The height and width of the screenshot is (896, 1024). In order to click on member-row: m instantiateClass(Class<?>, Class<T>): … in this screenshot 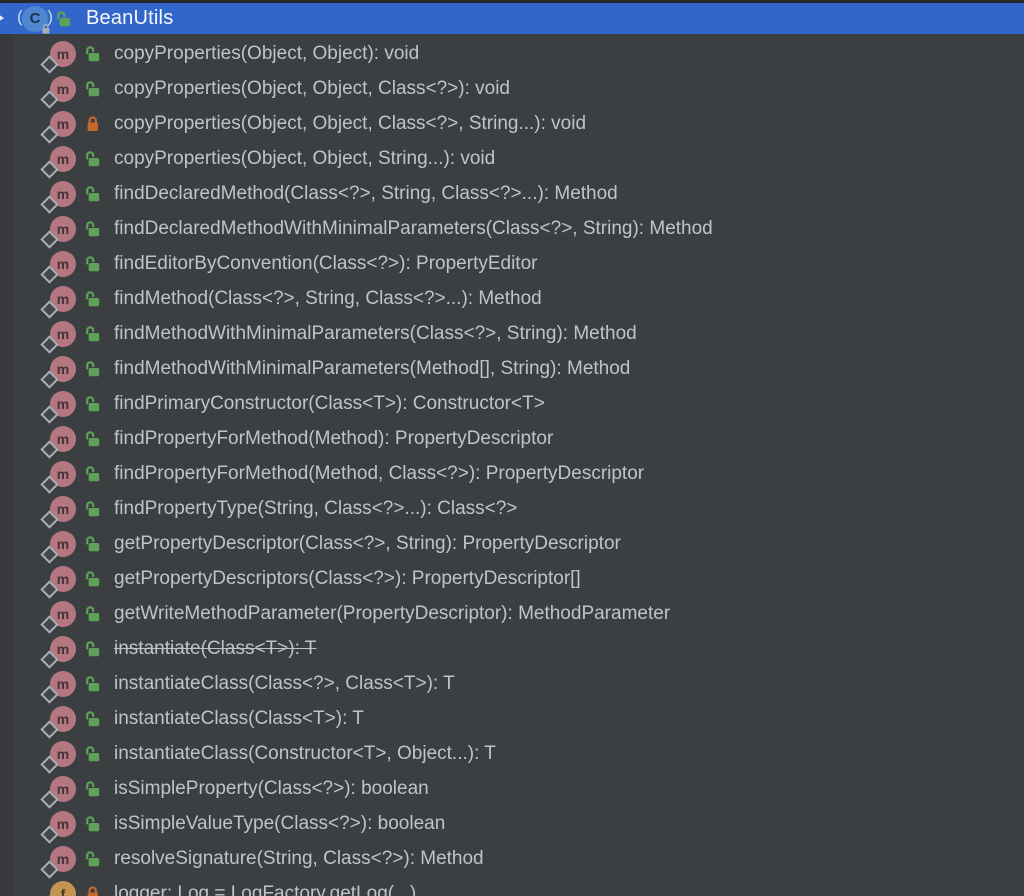, I will do `click(512, 685)`.